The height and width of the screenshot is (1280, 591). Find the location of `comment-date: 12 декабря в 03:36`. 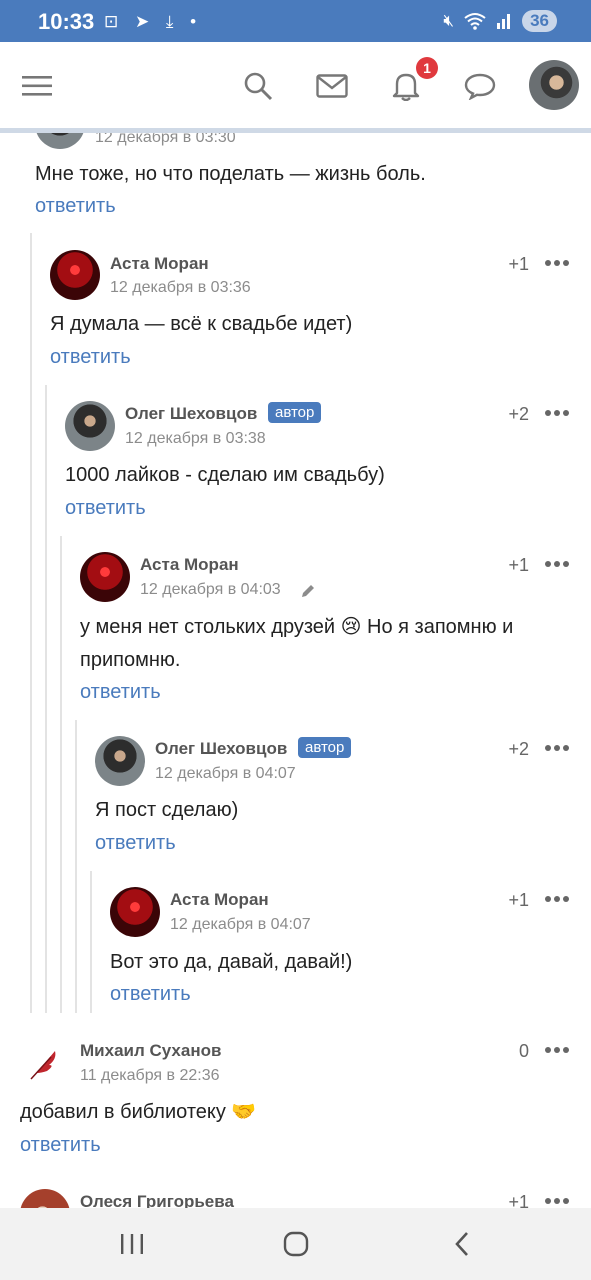

comment-date: 12 декабря в 03:36 is located at coordinates (180, 287).